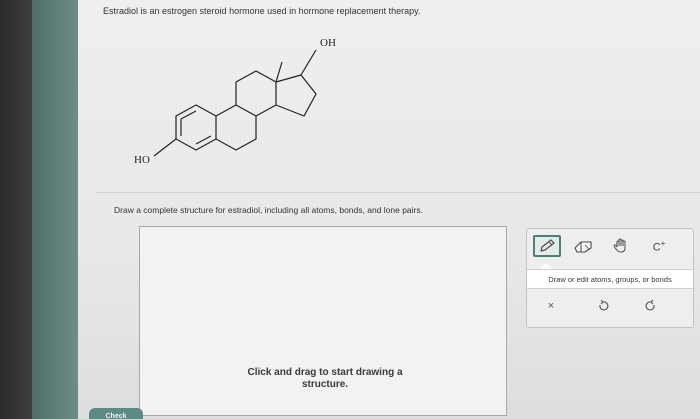 The width and height of the screenshot is (700, 419). What do you see at coordinates (308, 62) in the screenshot?
I see `oh-bond` at bounding box center [308, 62].